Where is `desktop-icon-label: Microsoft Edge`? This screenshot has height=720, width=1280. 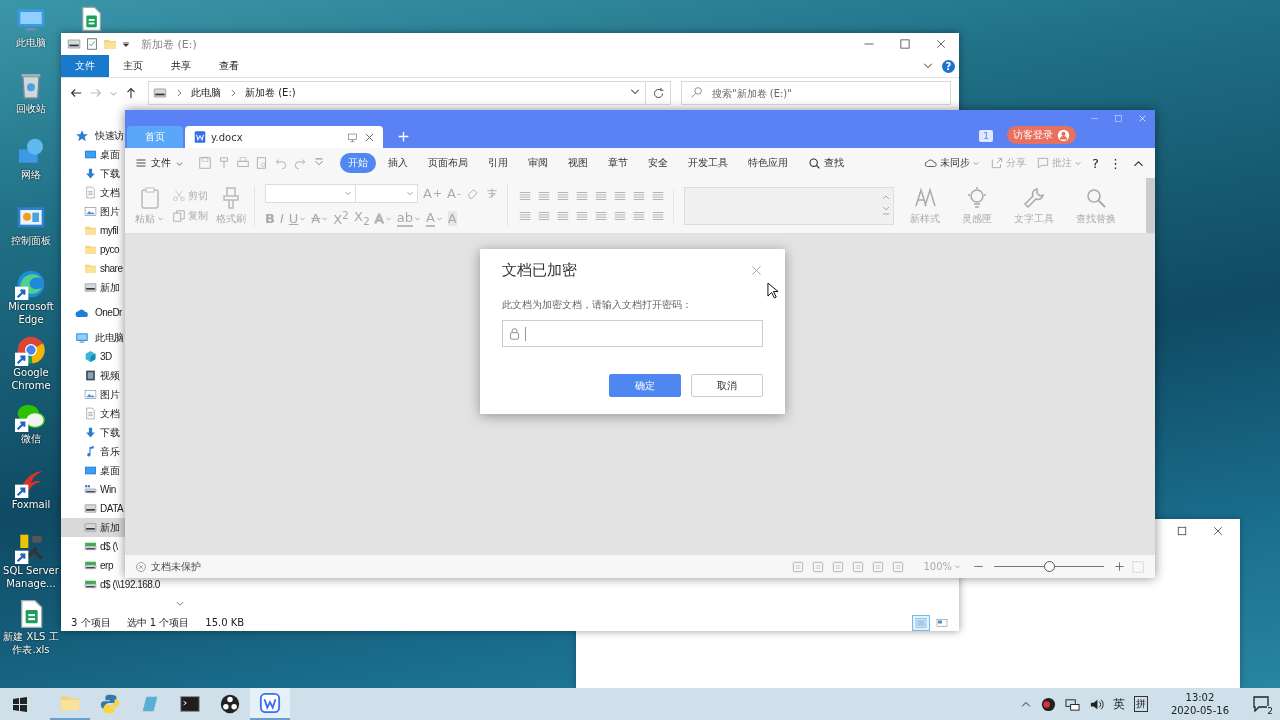 desktop-icon-label: Microsoft Edge is located at coordinates (31, 313).